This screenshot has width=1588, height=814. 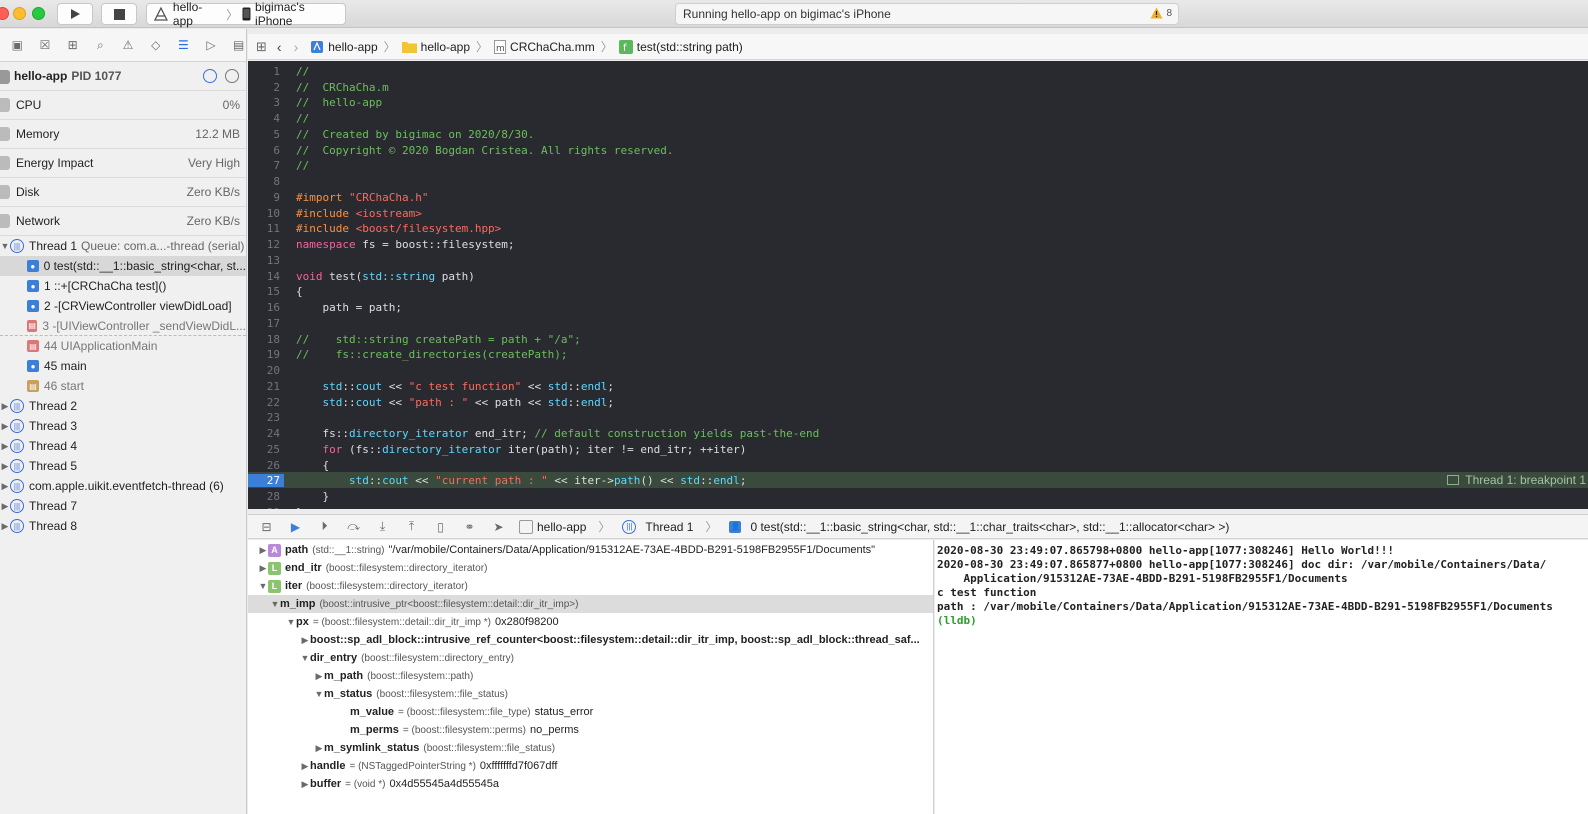 What do you see at coordinates (498, 526) in the screenshot?
I see `simulate-location-icon: ➤` at bounding box center [498, 526].